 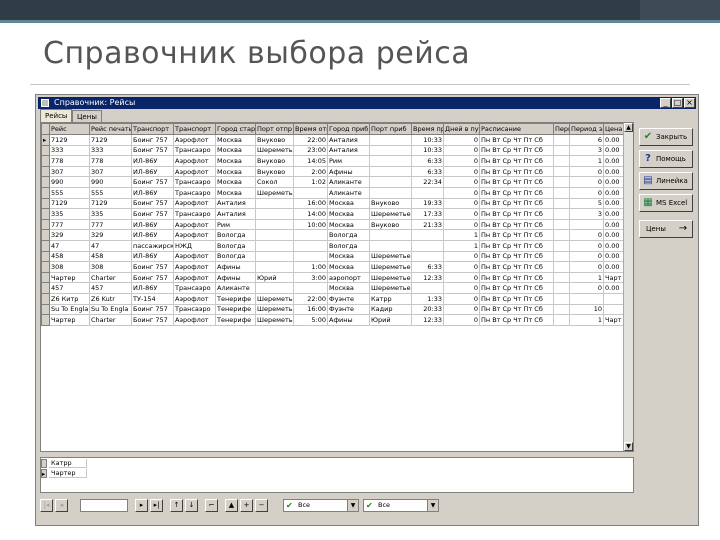 What do you see at coordinates (516, 129) in the screenshot?
I see `column-header: Расписание` at bounding box center [516, 129].